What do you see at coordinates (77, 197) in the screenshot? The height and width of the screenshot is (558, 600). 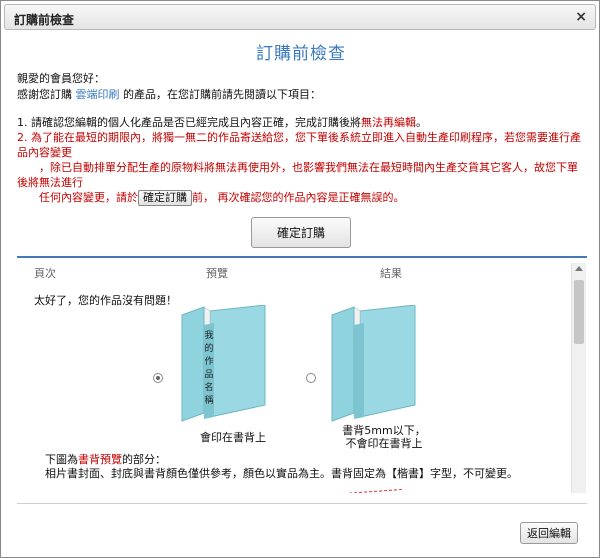 I see `notice-item-2-line3-prefix: 任何內容變更，請於` at bounding box center [77, 197].